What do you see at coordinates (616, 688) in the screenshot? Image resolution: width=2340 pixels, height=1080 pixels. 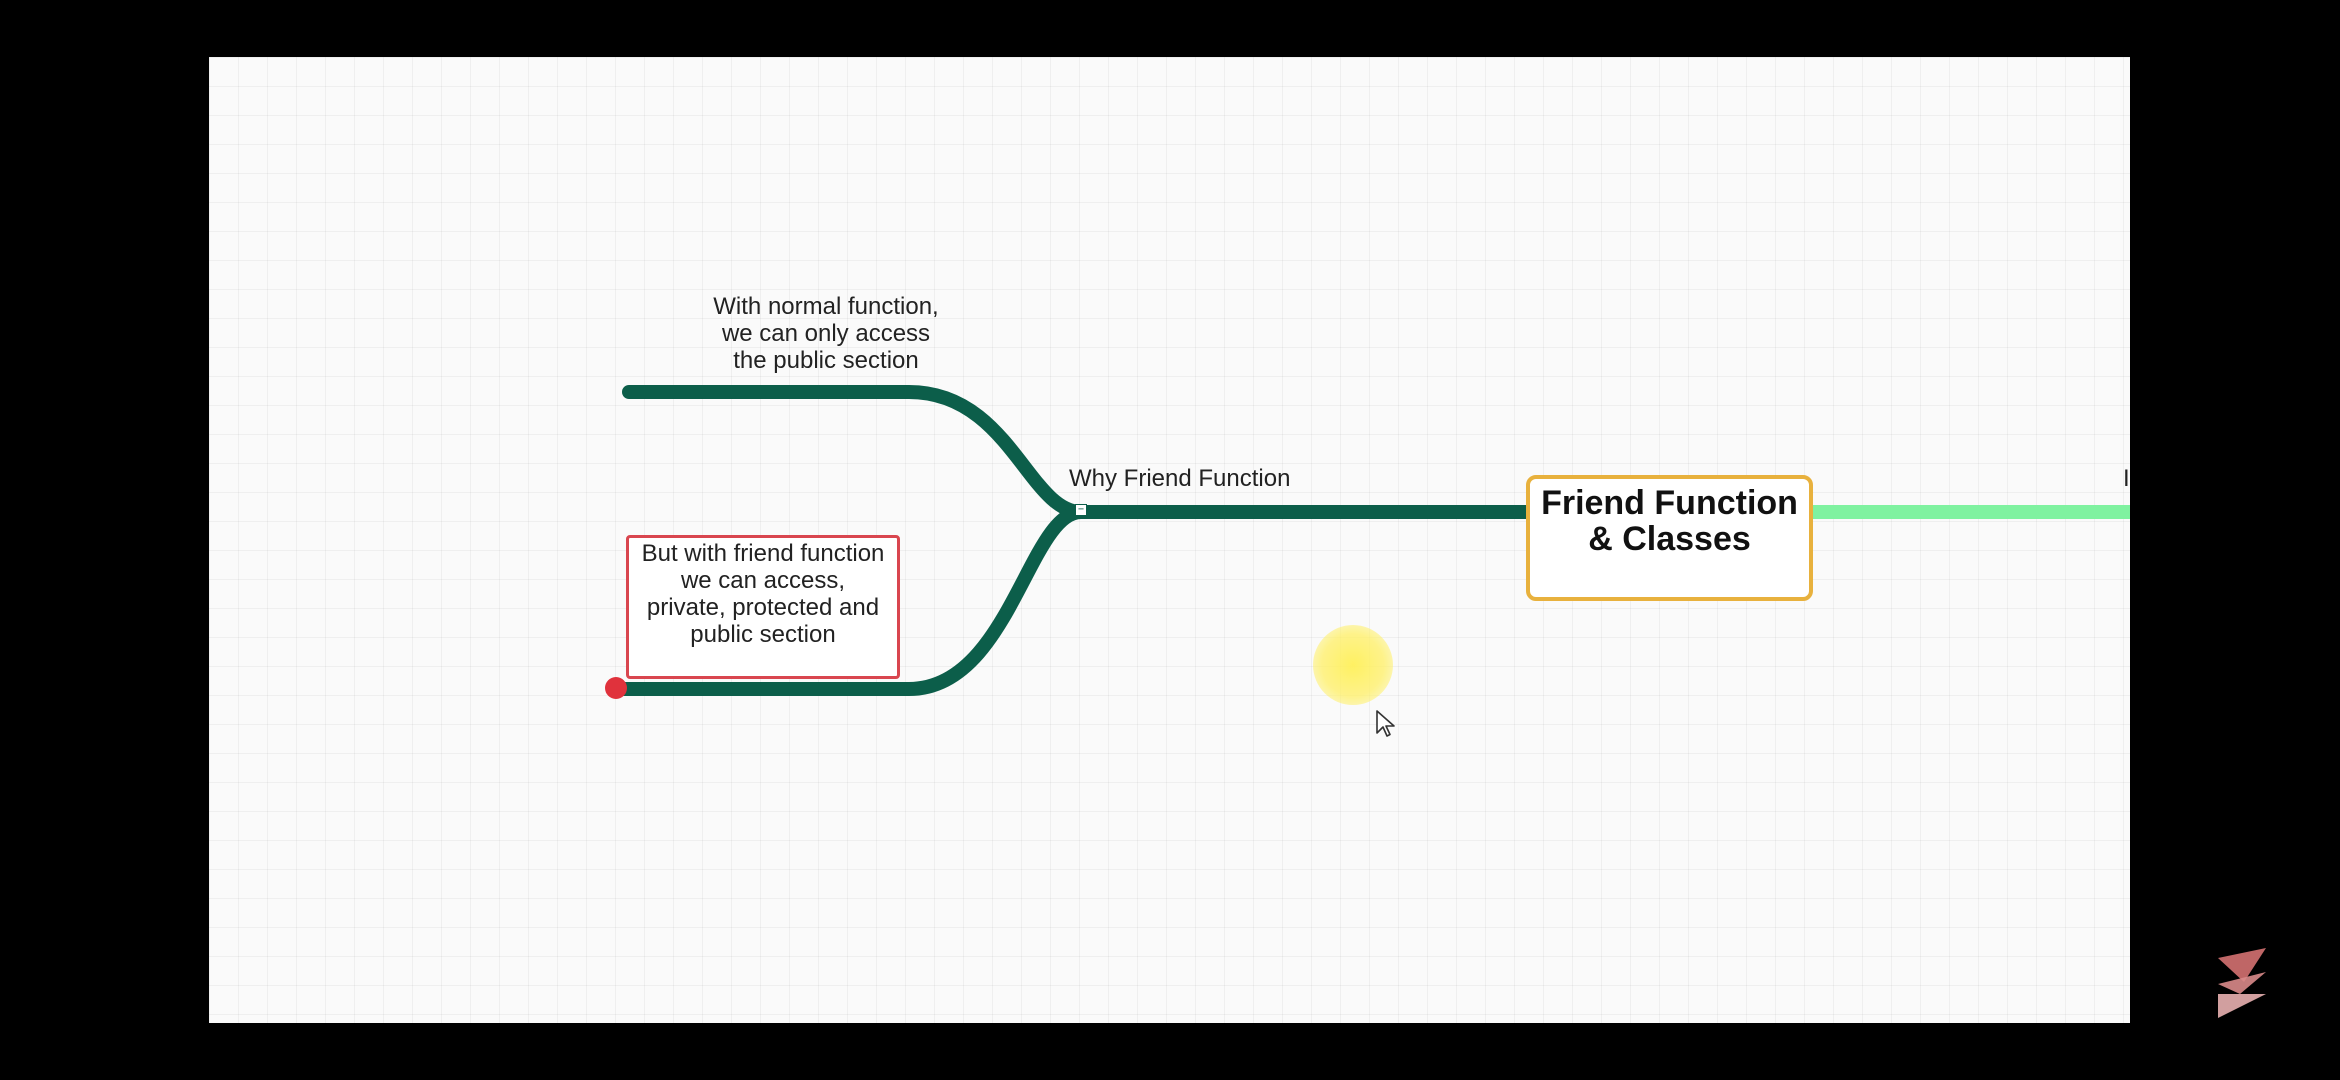 I see `branch-end-dot` at bounding box center [616, 688].